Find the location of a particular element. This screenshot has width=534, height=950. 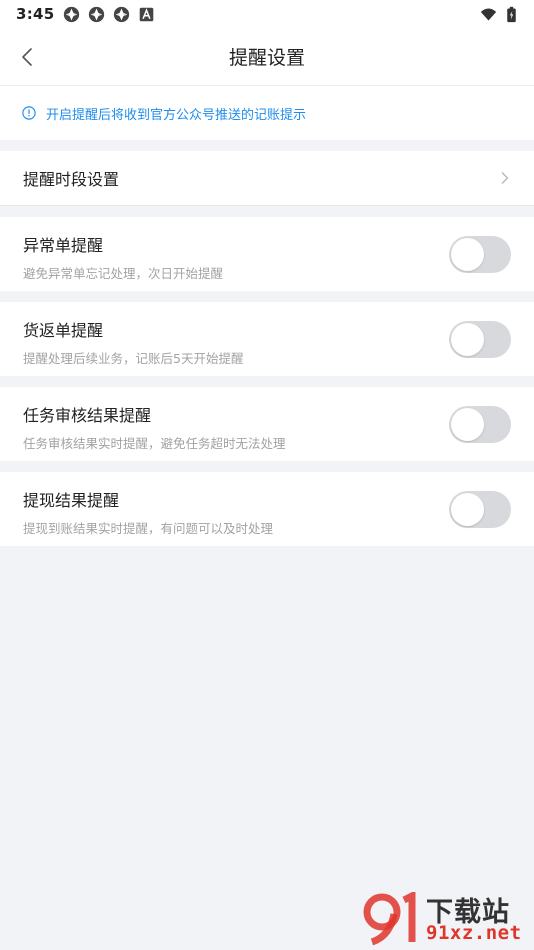

wifi-icon is located at coordinates (488, 14).